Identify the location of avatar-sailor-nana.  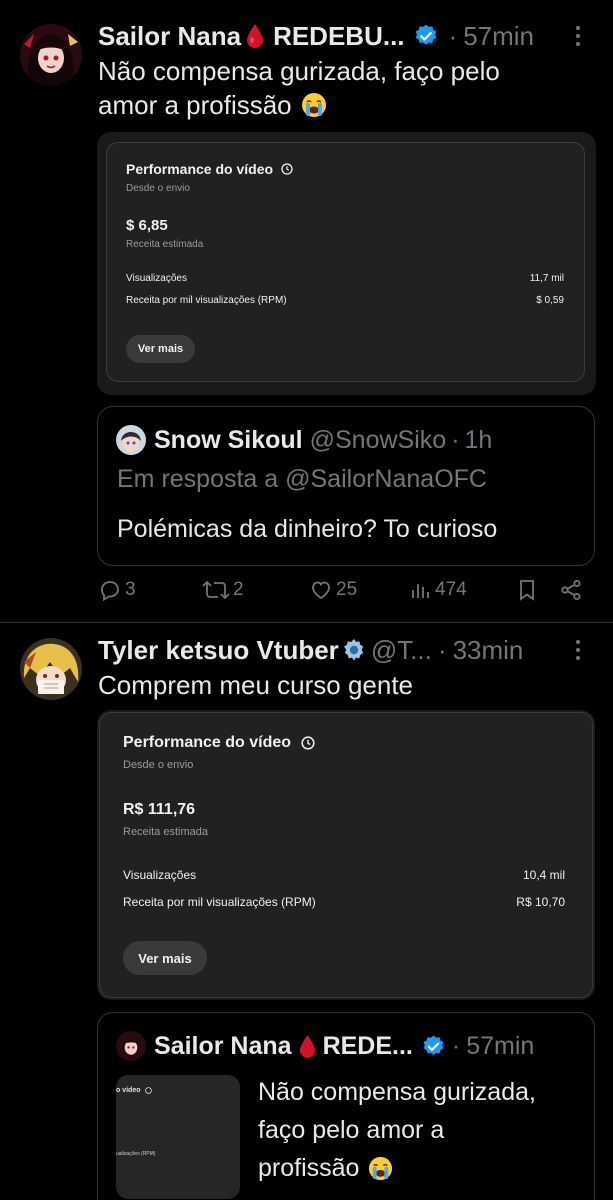
(51, 55).